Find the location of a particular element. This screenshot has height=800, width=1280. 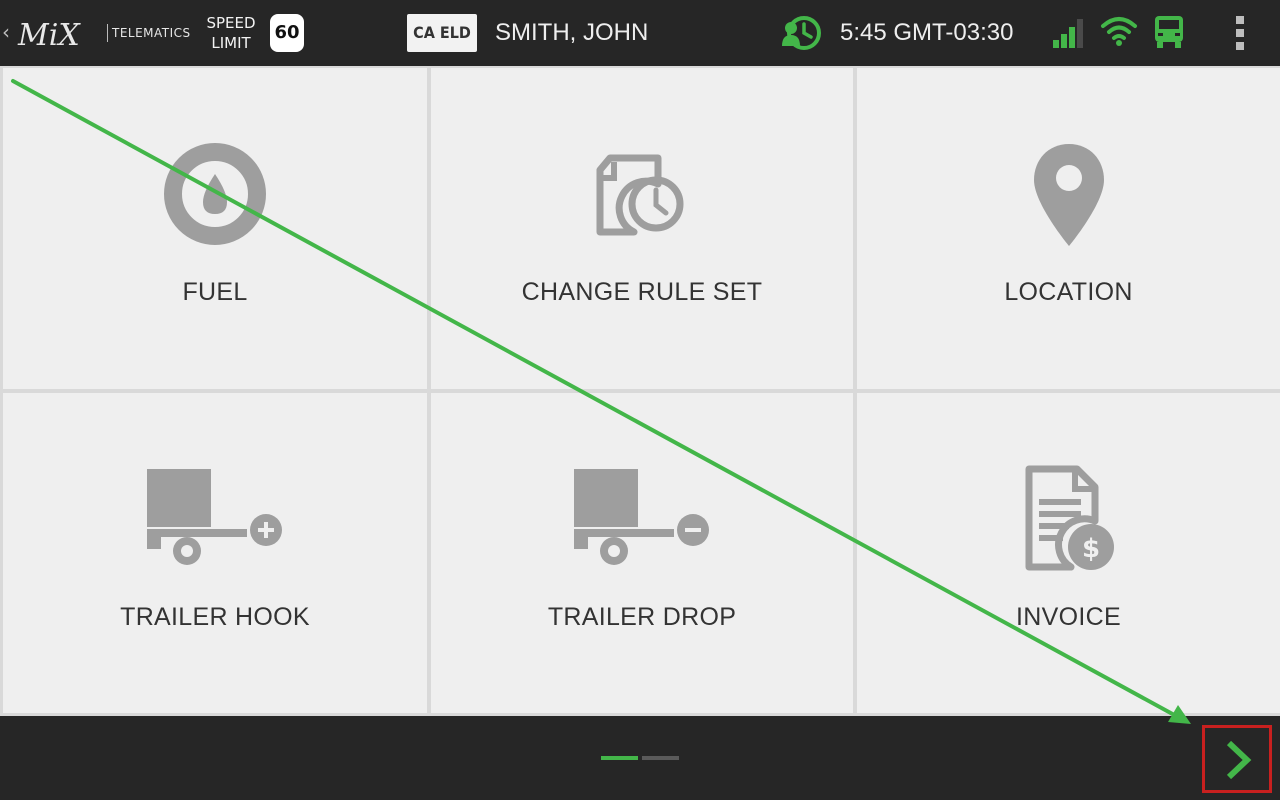

tile-fuel: FUEL is located at coordinates (215, 228).